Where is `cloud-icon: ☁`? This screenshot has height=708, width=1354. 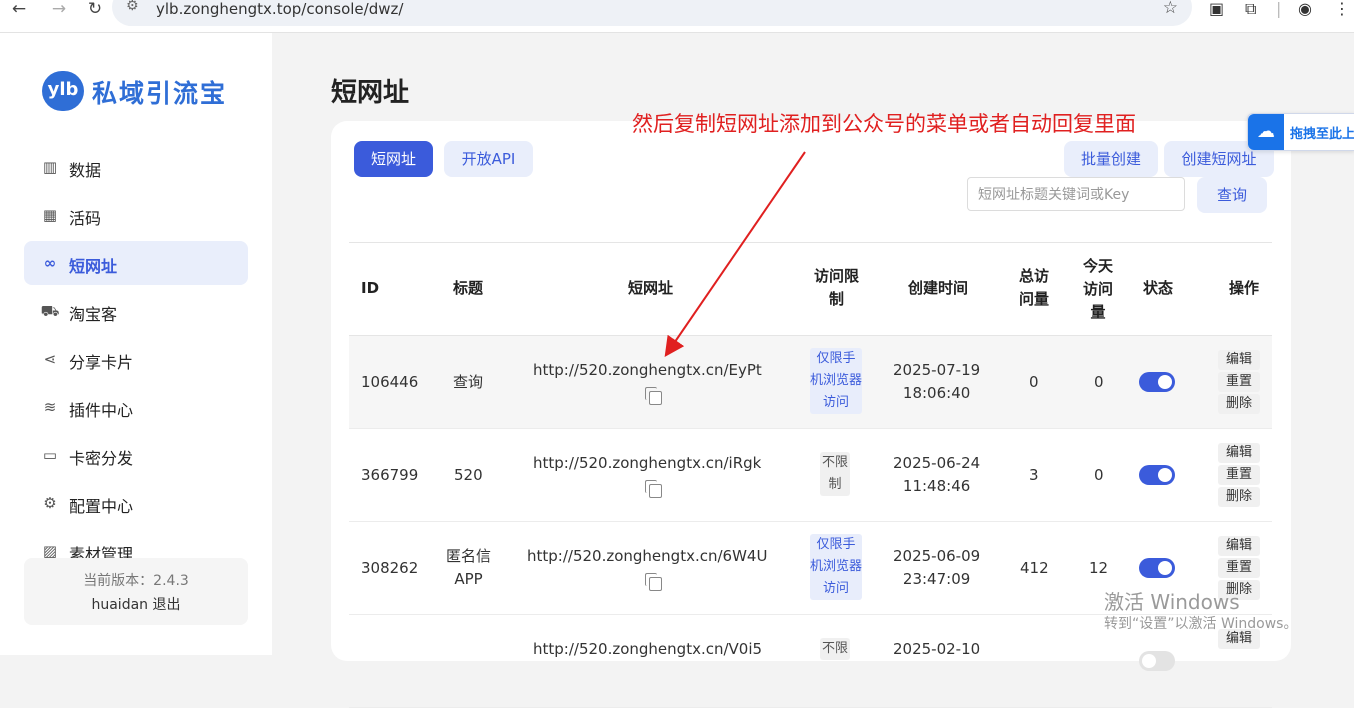 cloud-icon: ☁ is located at coordinates (1266, 132).